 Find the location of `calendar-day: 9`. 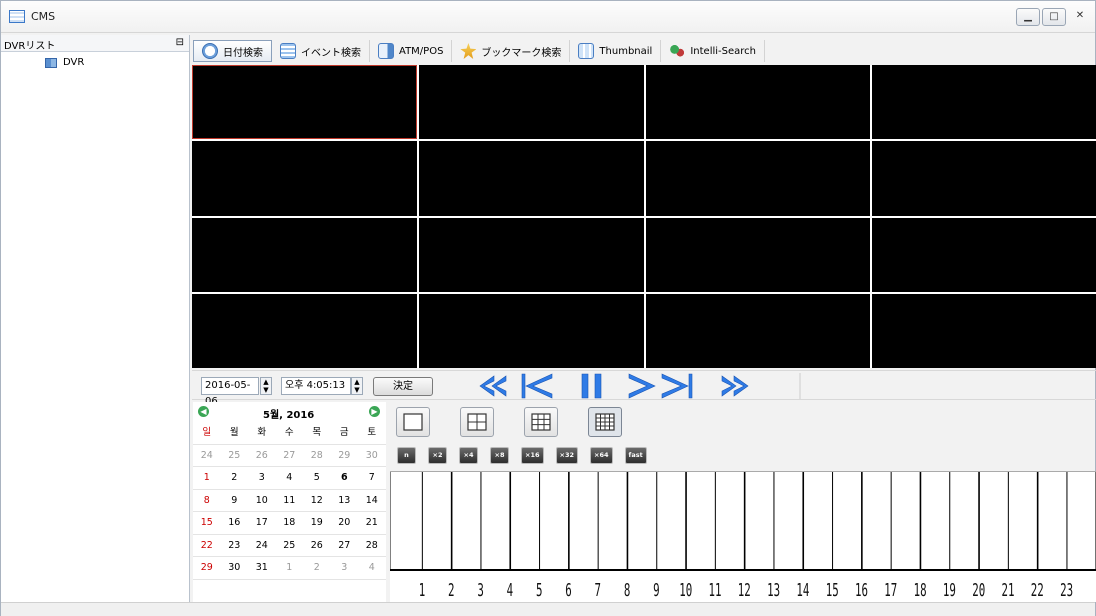

calendar-day: 9 is located at coordinates (234, 501).